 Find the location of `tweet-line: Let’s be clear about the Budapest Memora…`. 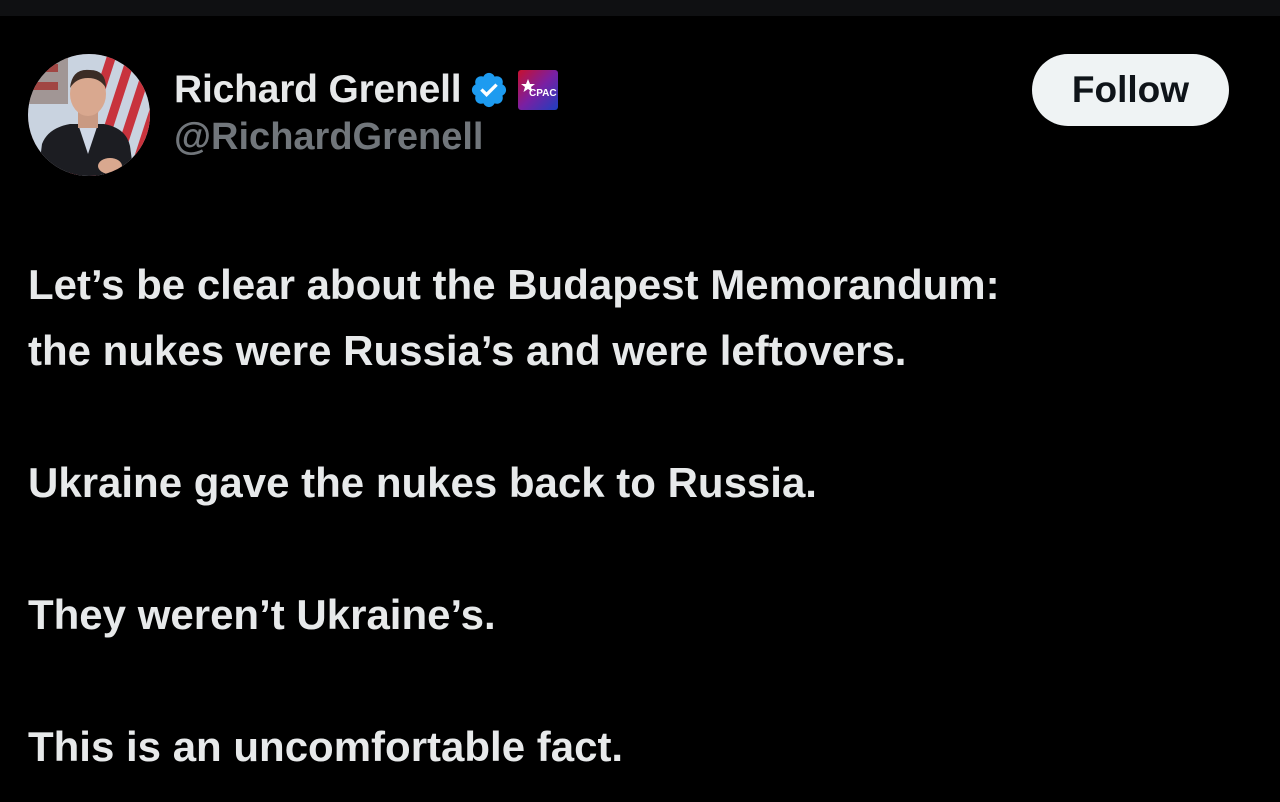

tweet-line: Let’s be clear about the Budapest Memora… is located at coordinates (514, 284).